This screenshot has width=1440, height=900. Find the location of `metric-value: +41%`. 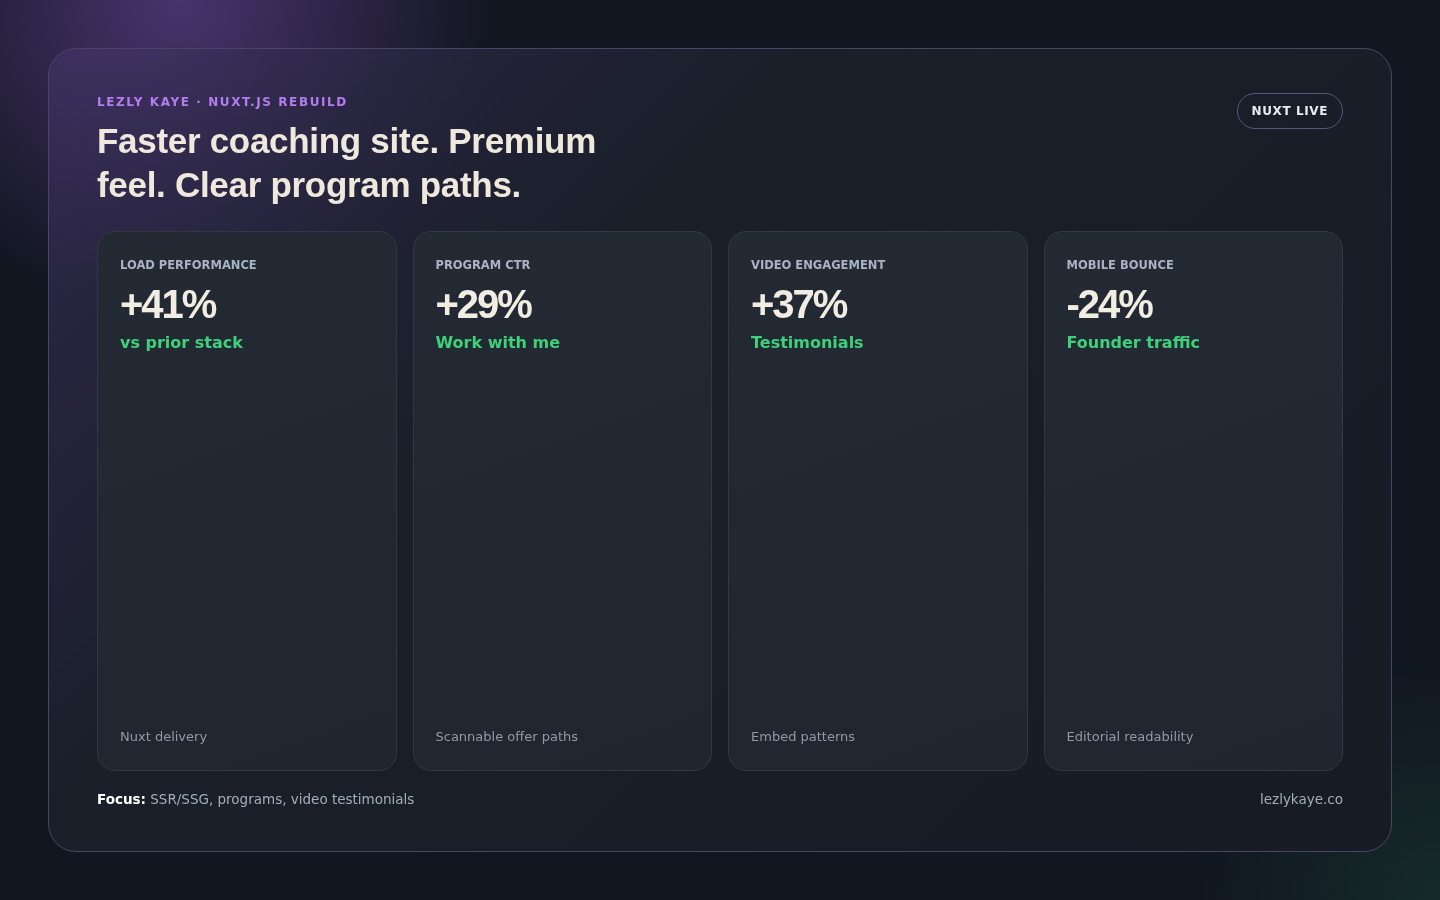

metric-value: +41% is located at coordinates (168, 304).